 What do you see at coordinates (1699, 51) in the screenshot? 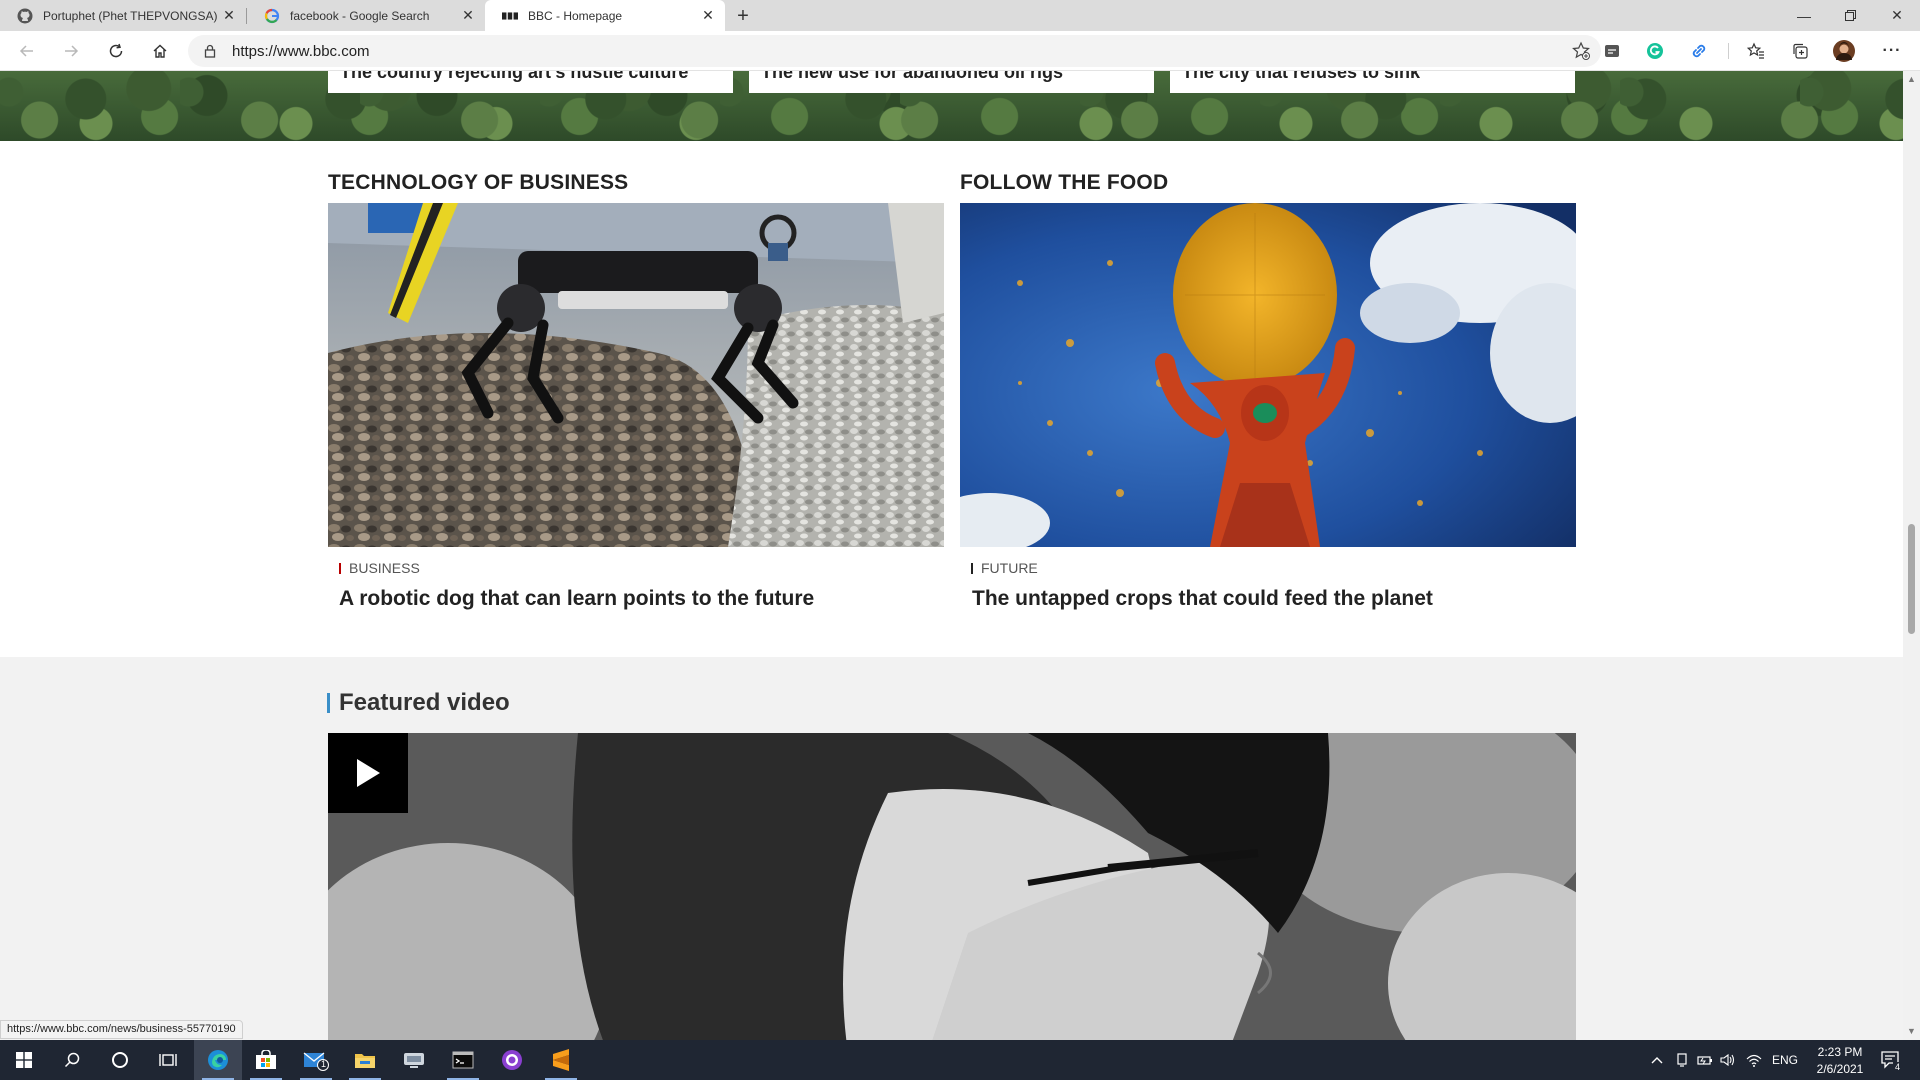
I see `link-extension-button` at bounding box center [1699, 51].